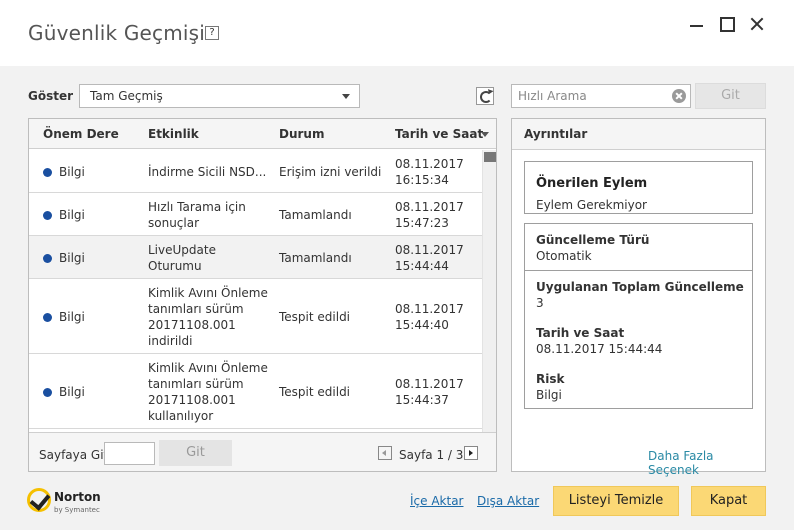 The height and width of the screenshot is (530, 794). I want to click on row-time: 15:47:23, so click(422, 223).